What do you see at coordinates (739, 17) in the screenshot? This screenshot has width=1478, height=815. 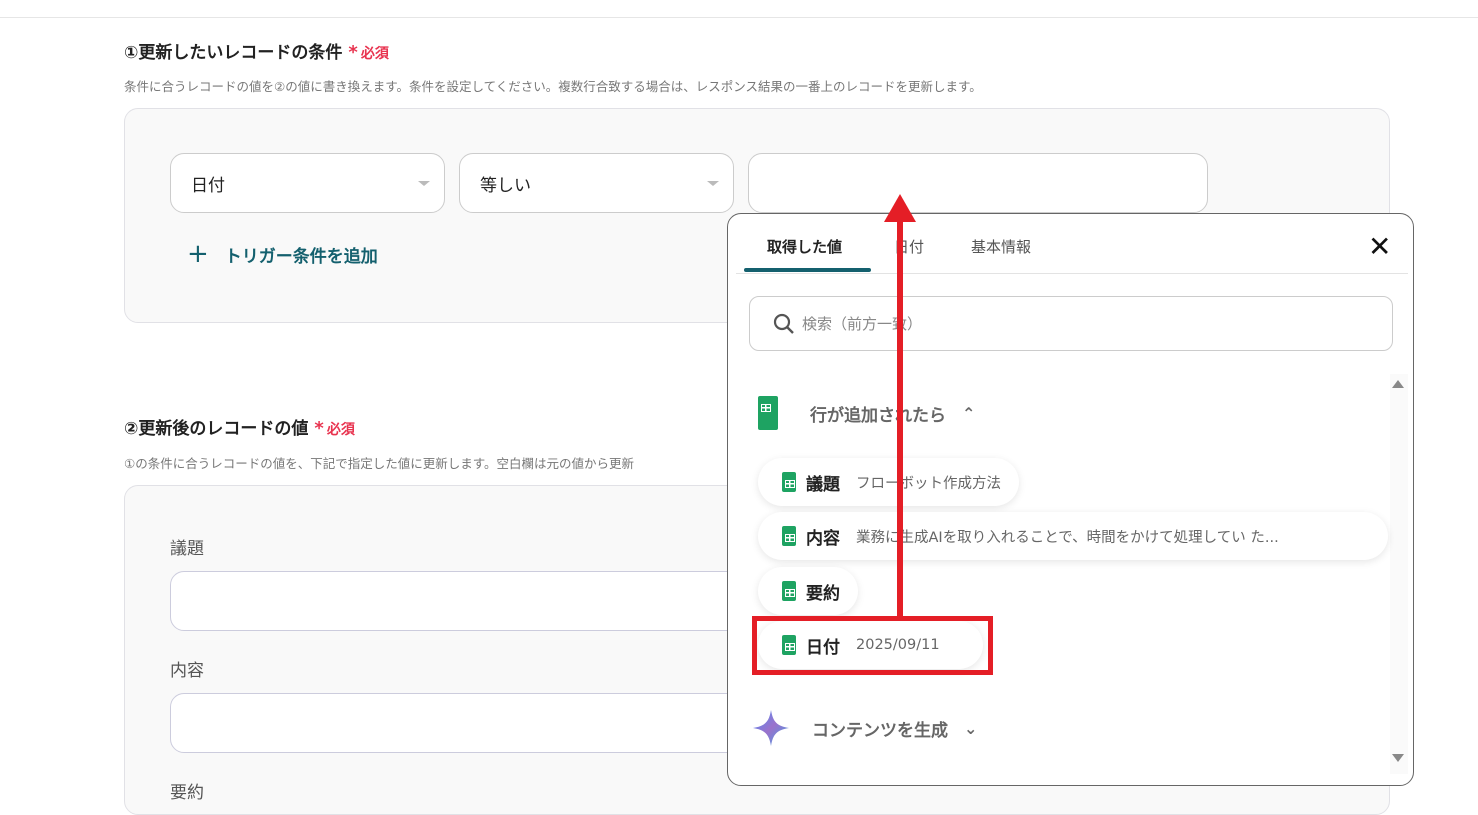 I see `top-divider` at bounding box center [739, 17].